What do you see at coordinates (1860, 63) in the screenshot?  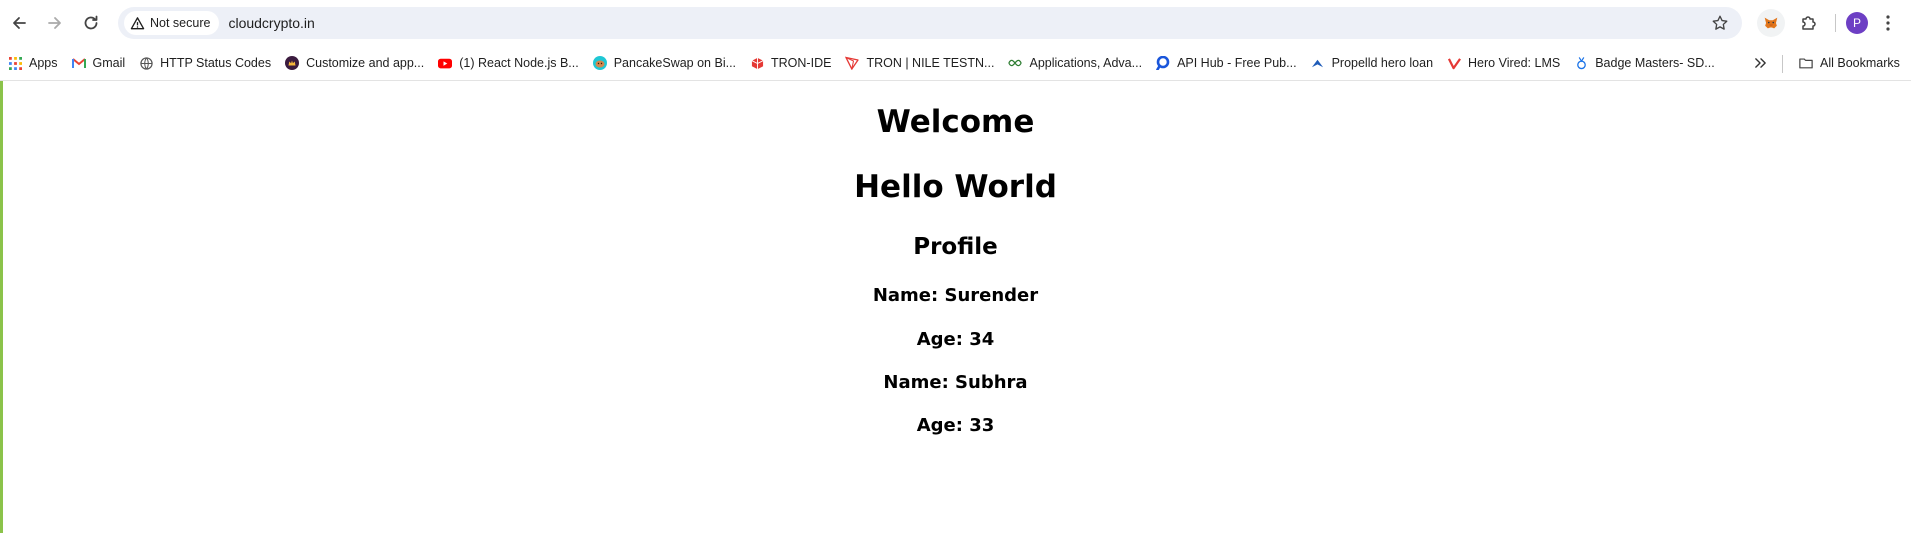 I see `all-bookmarks-label: All Bookmarks` at bounding box center [1860, 63].